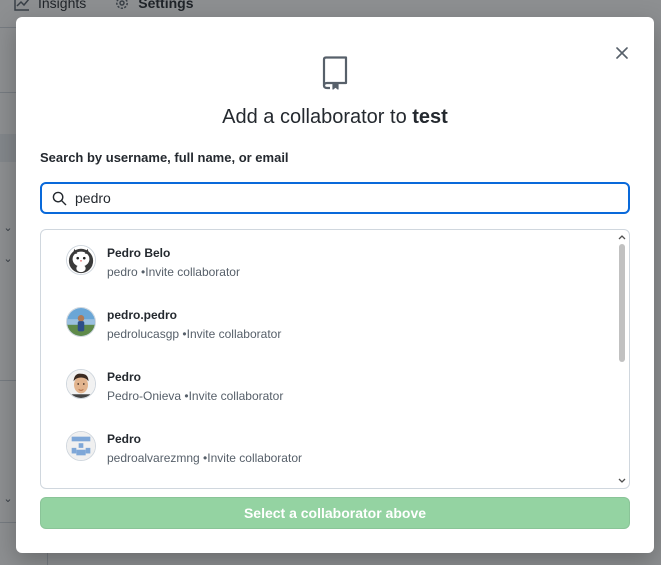 The image size is (661, 565). What do you see at coordinates (622, 303) in the screenshot?
I see `scrollbar-thumb` at bounding box center [622, 303].